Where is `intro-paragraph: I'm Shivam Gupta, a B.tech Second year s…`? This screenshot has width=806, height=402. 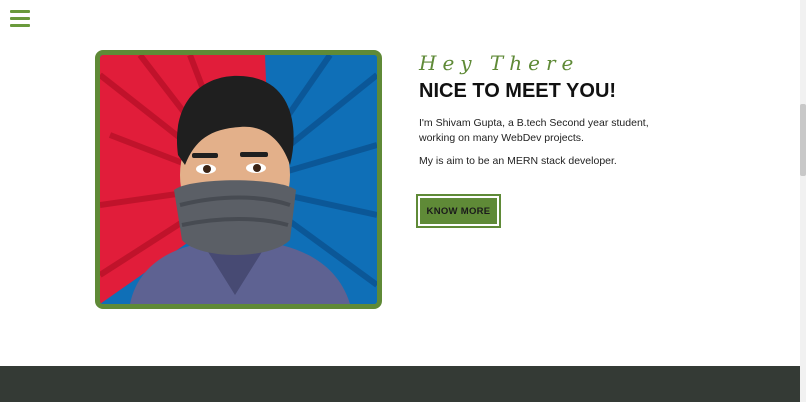 intro-paragraph: I'm Shivam Gupta, a B.tech Second year s… is located at coordinates (534, 130).